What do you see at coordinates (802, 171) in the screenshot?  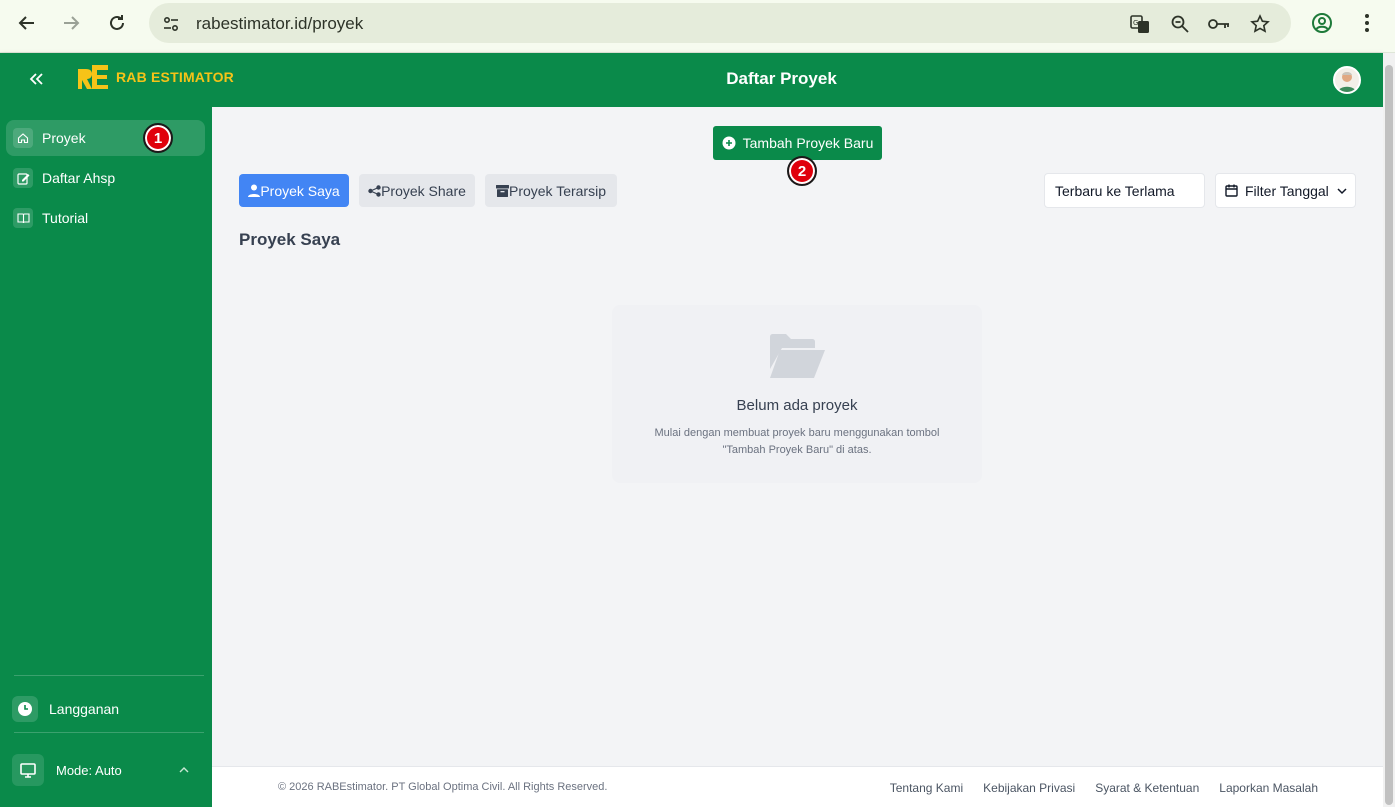 I see `annotation-badge-2: 2` at bounding box center [802, 171].